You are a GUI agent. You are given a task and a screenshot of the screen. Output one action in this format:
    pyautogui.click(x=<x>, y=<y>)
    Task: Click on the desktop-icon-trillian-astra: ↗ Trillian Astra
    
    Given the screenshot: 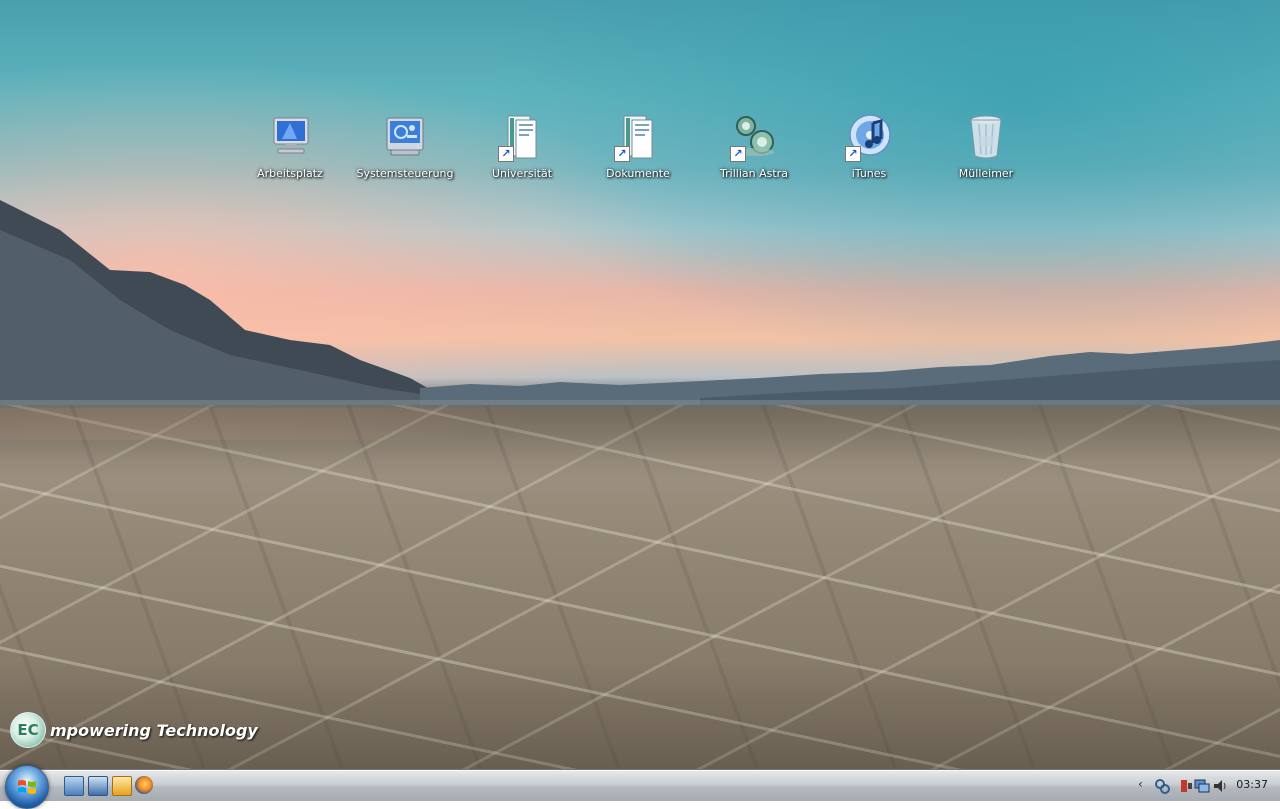 What is the action you would take?
    pyautogui.click(x=754, y=146)
    